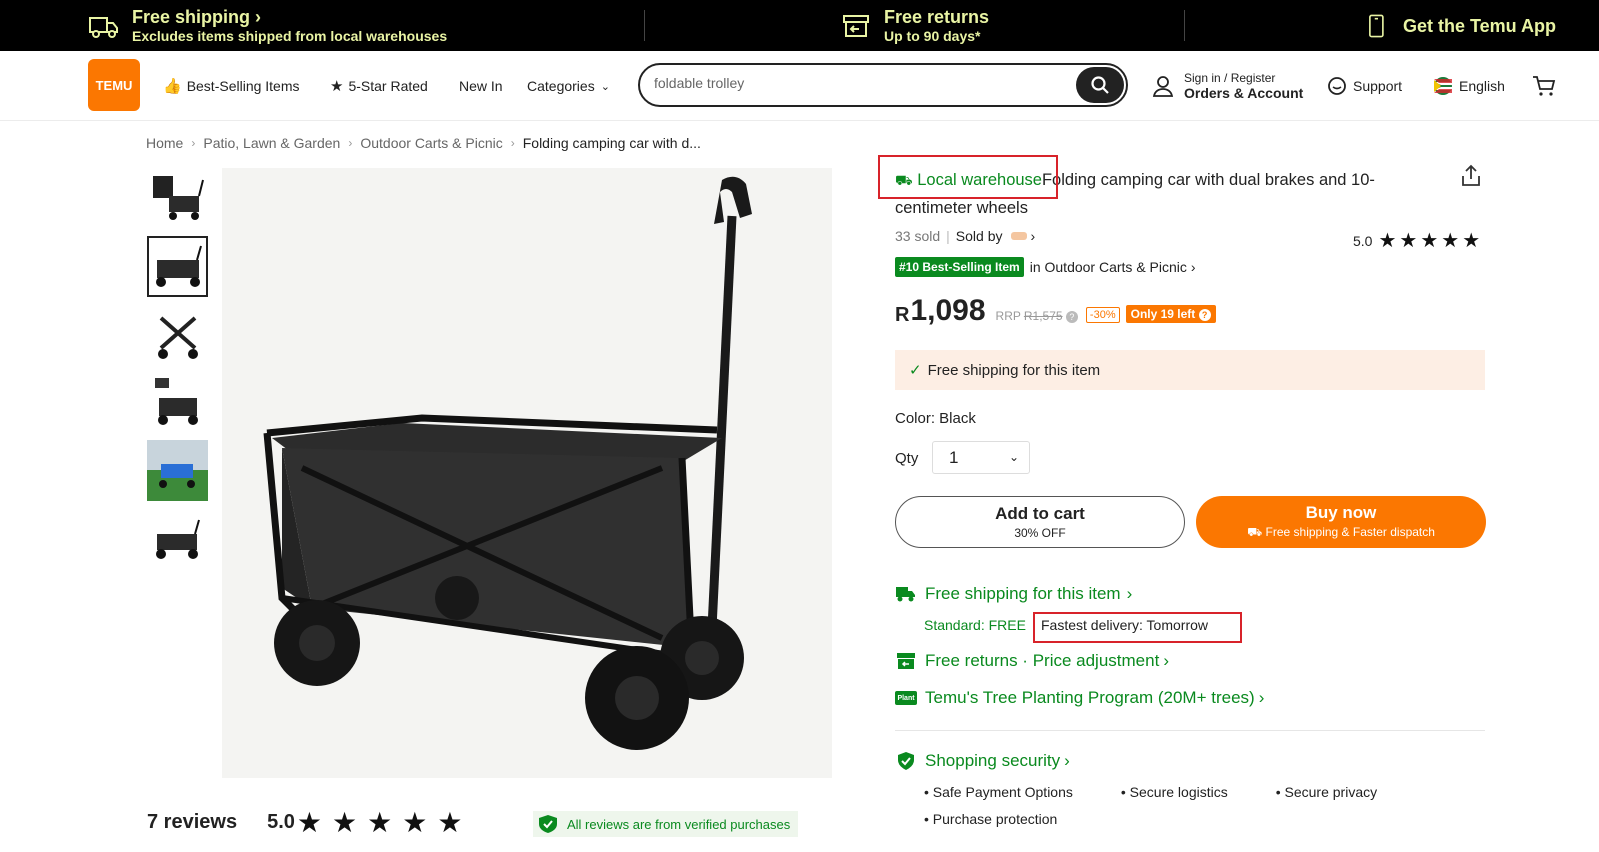 The width and height of the screenshot is (1599, 852). I want to click on temu-logo: TEMU, so click(114, 85).